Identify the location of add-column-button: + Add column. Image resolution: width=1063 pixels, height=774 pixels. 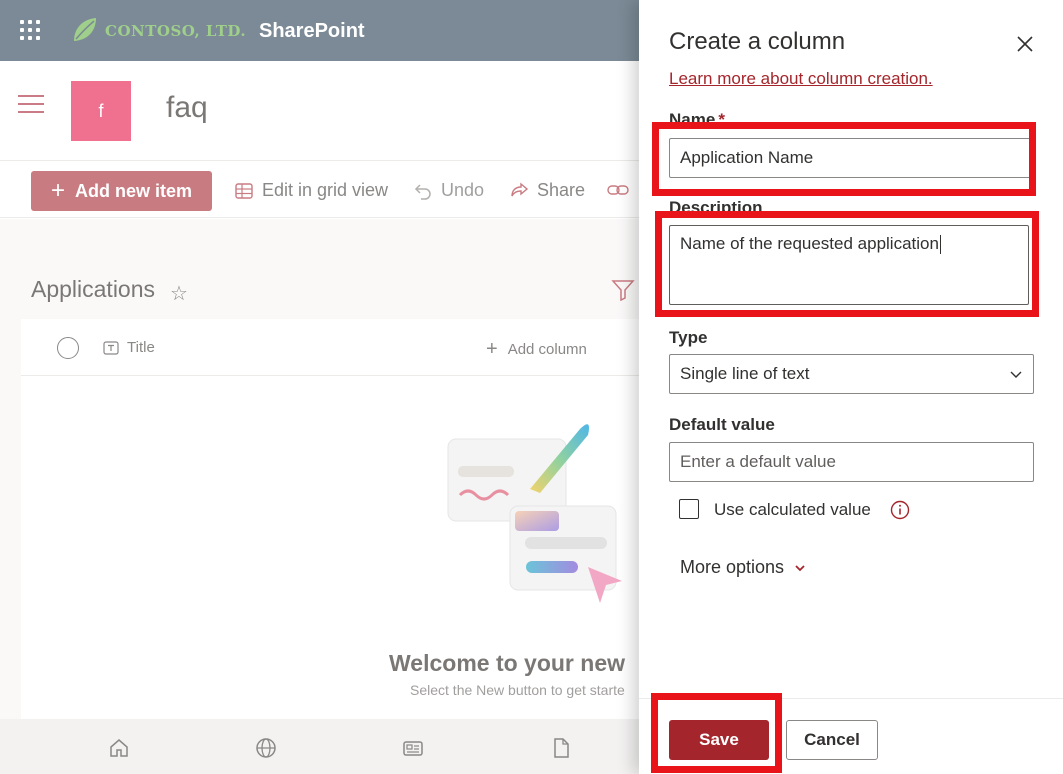
(536, 349).